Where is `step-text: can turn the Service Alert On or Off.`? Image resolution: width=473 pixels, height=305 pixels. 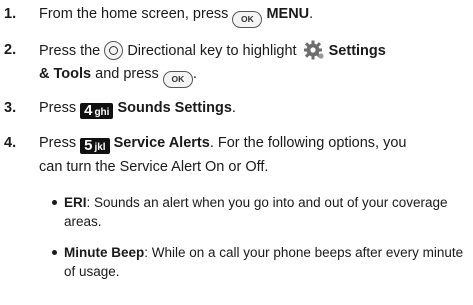
step-text: can turn the Service Alert On or Off. is located at coordinates (154, 167).